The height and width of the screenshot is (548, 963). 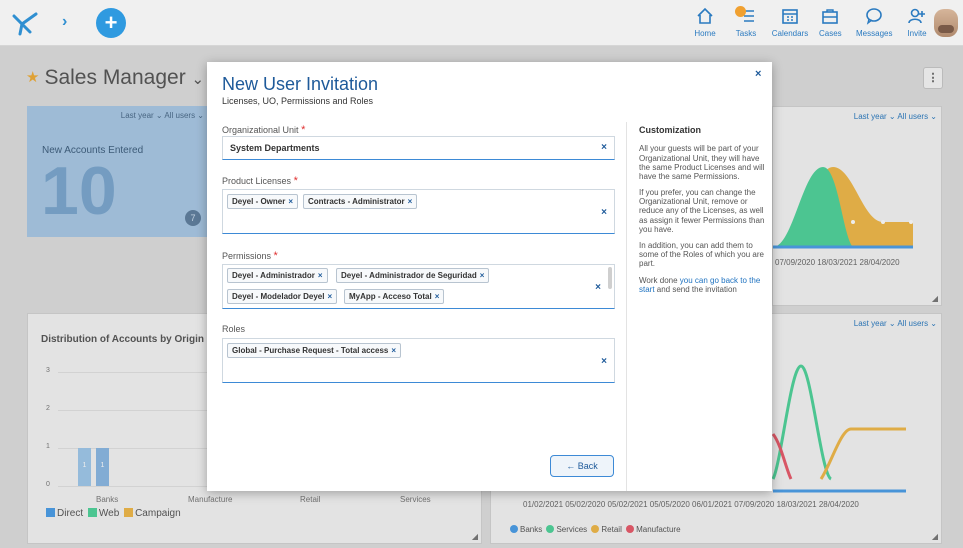 What do you see at coordinates (740, 11) in the screenshot?
I see `tasks-badge` at bounding box center [740, 11].